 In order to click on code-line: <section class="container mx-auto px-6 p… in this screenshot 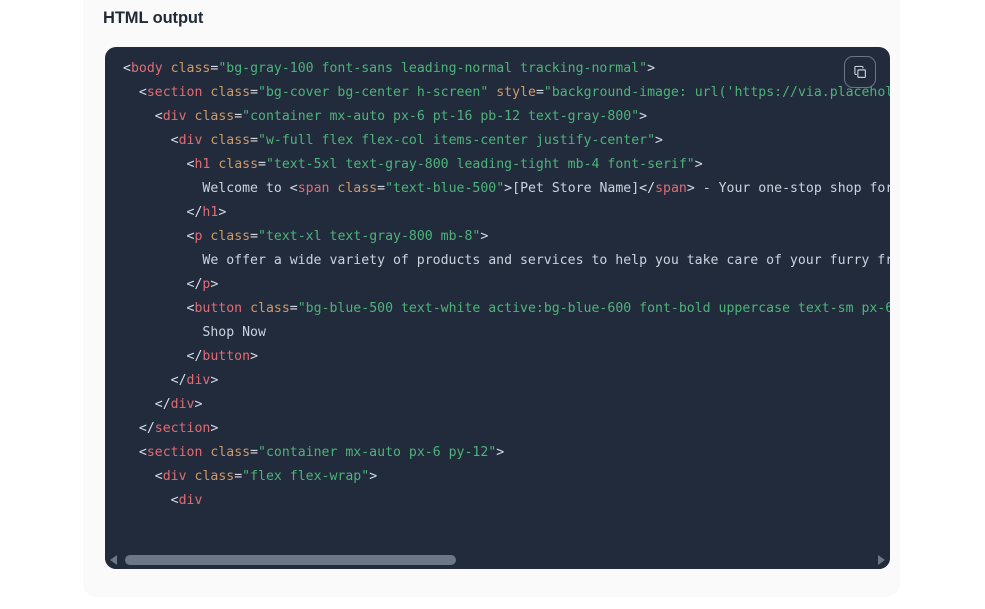, I will do `click(506, 453)`.